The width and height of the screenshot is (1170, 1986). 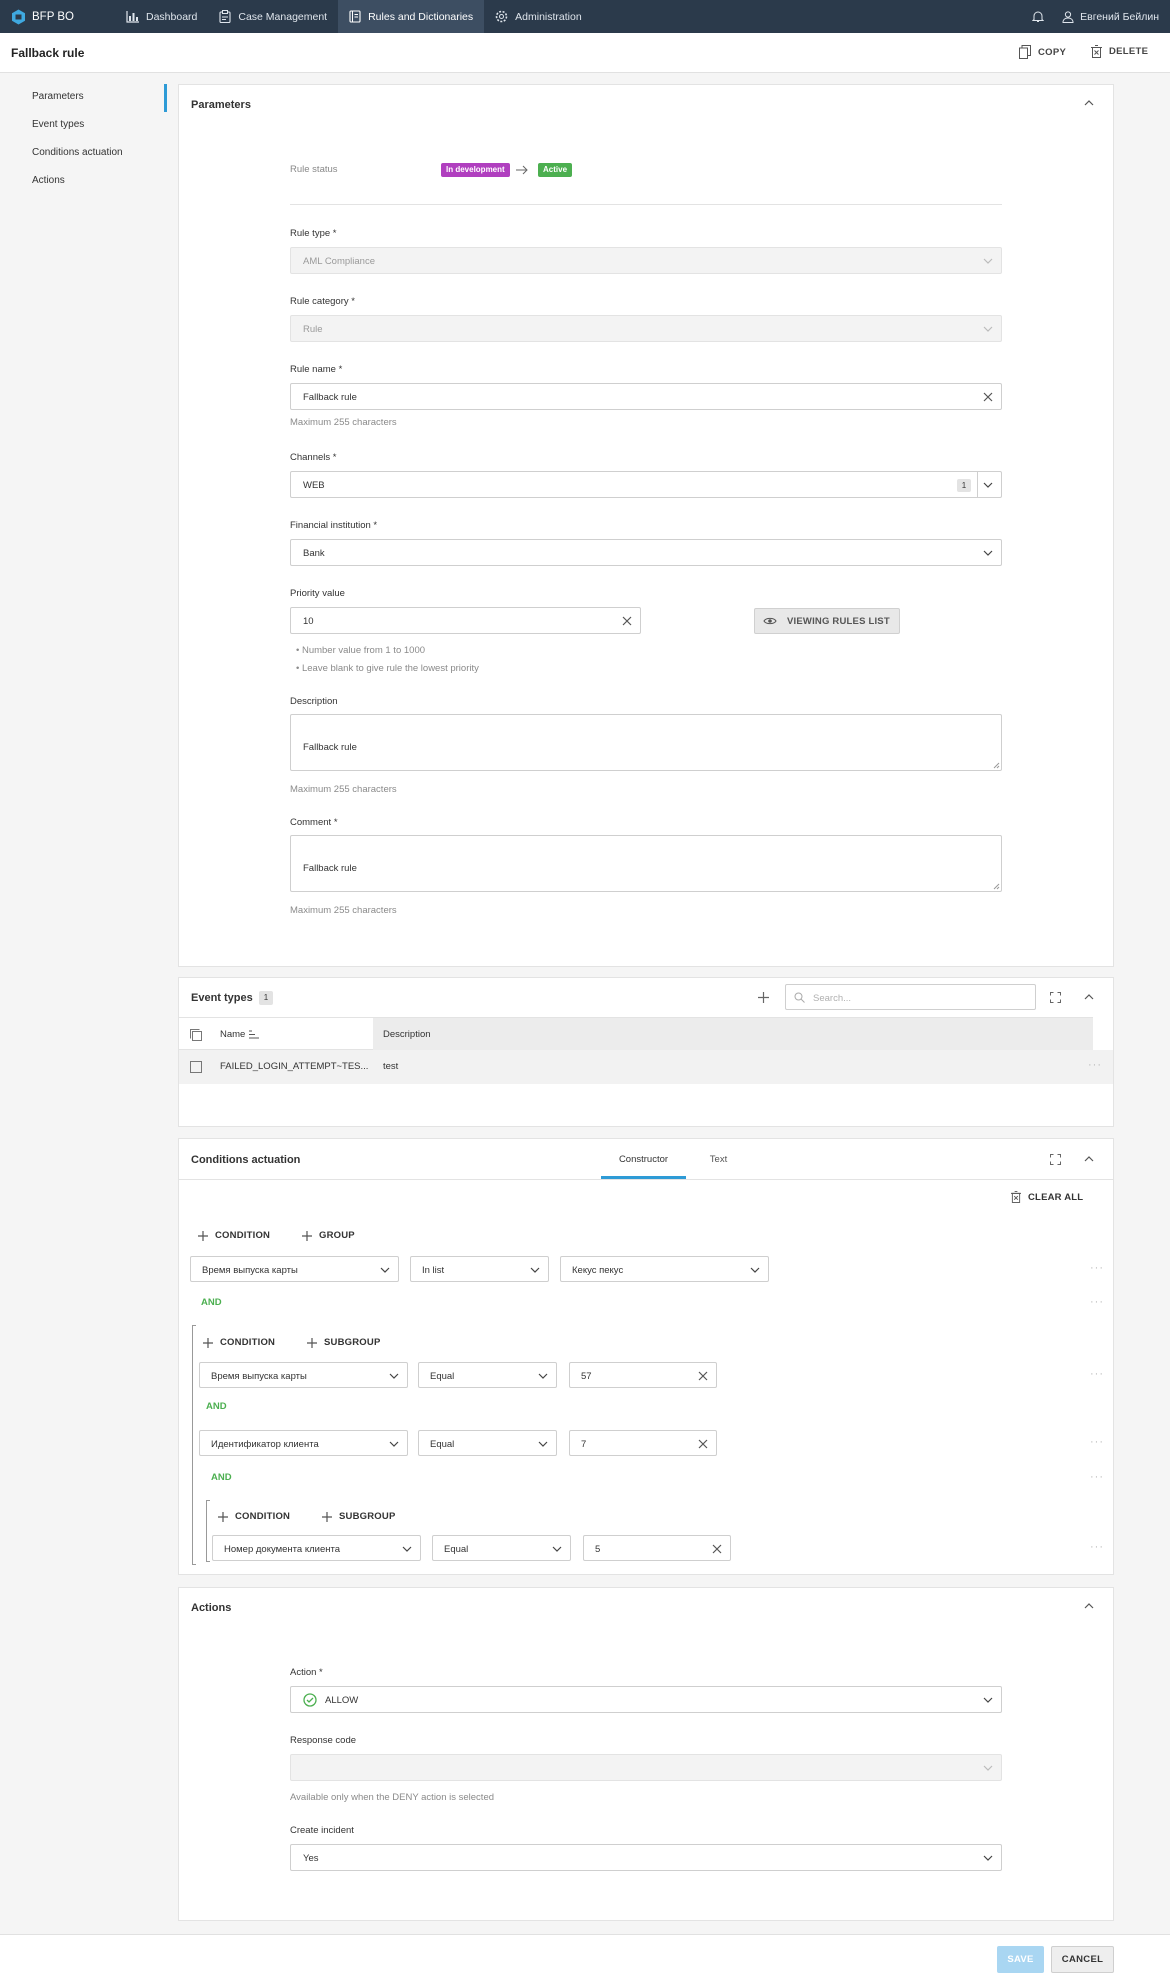 I want to click on sidebar-item-actions: Actions, so click(x=48, y=180).